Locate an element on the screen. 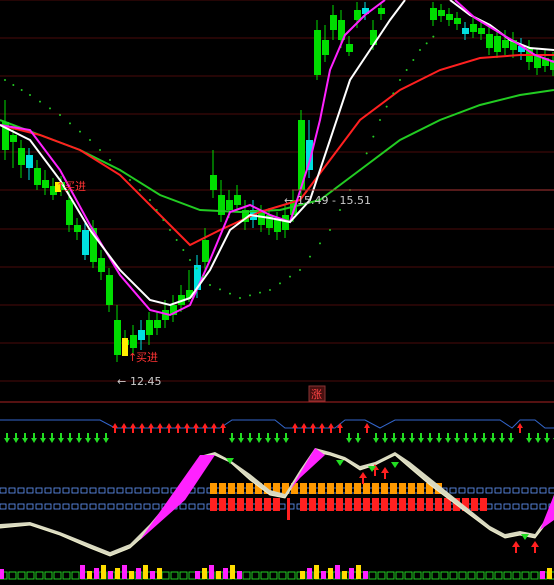 This screenshot has width=554, height=585. low-price-arrow-icon: ← is located at coordinates (121, 381).